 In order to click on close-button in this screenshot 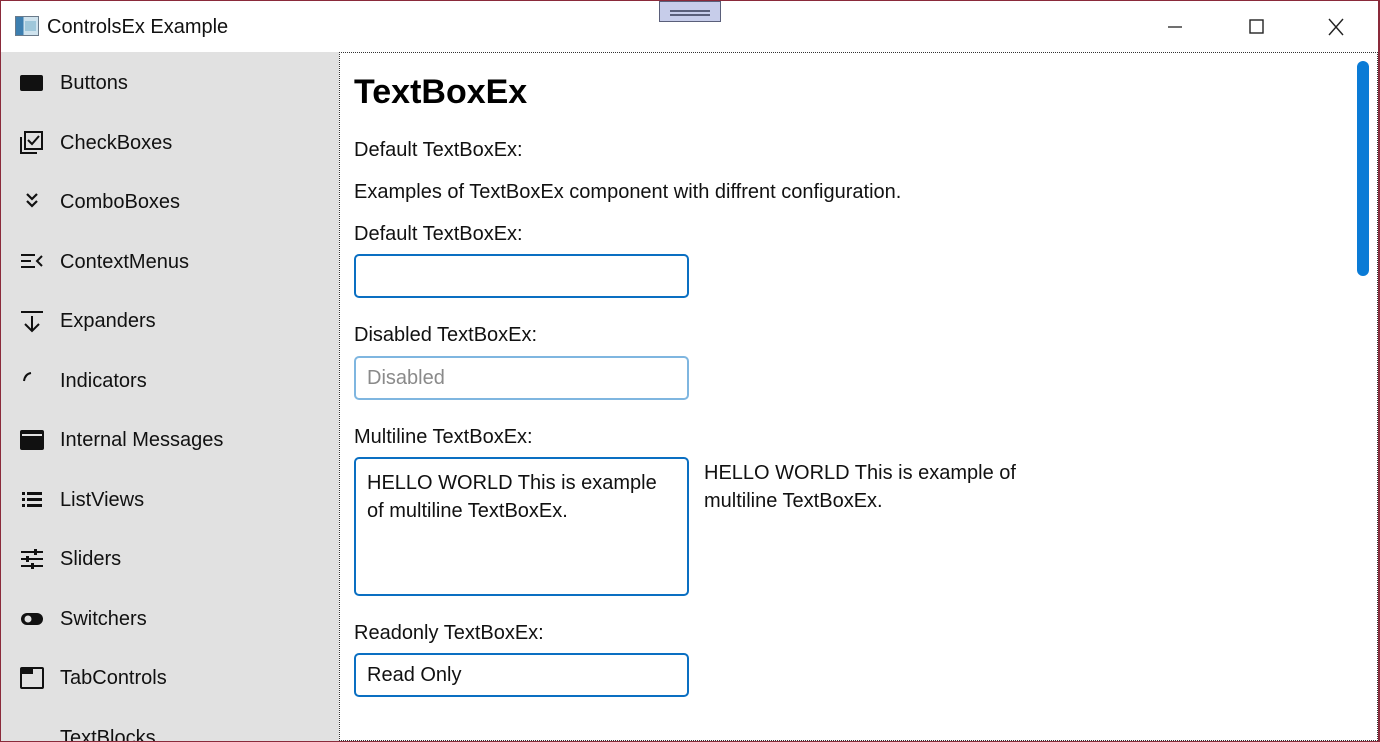, I will do `click(1337, 26)`.